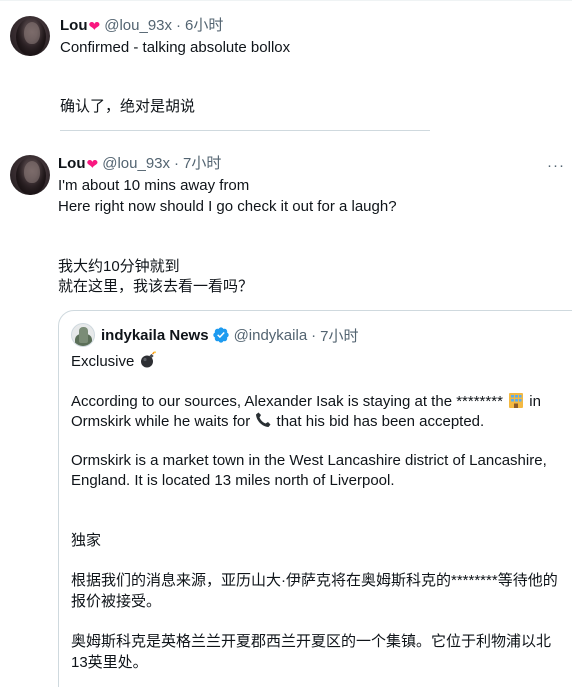 The width and height of the screenshot is (572, 687). I want to click on tweet-header: Lou ❤ @lou_93x · 7小时, so click(139, 164).